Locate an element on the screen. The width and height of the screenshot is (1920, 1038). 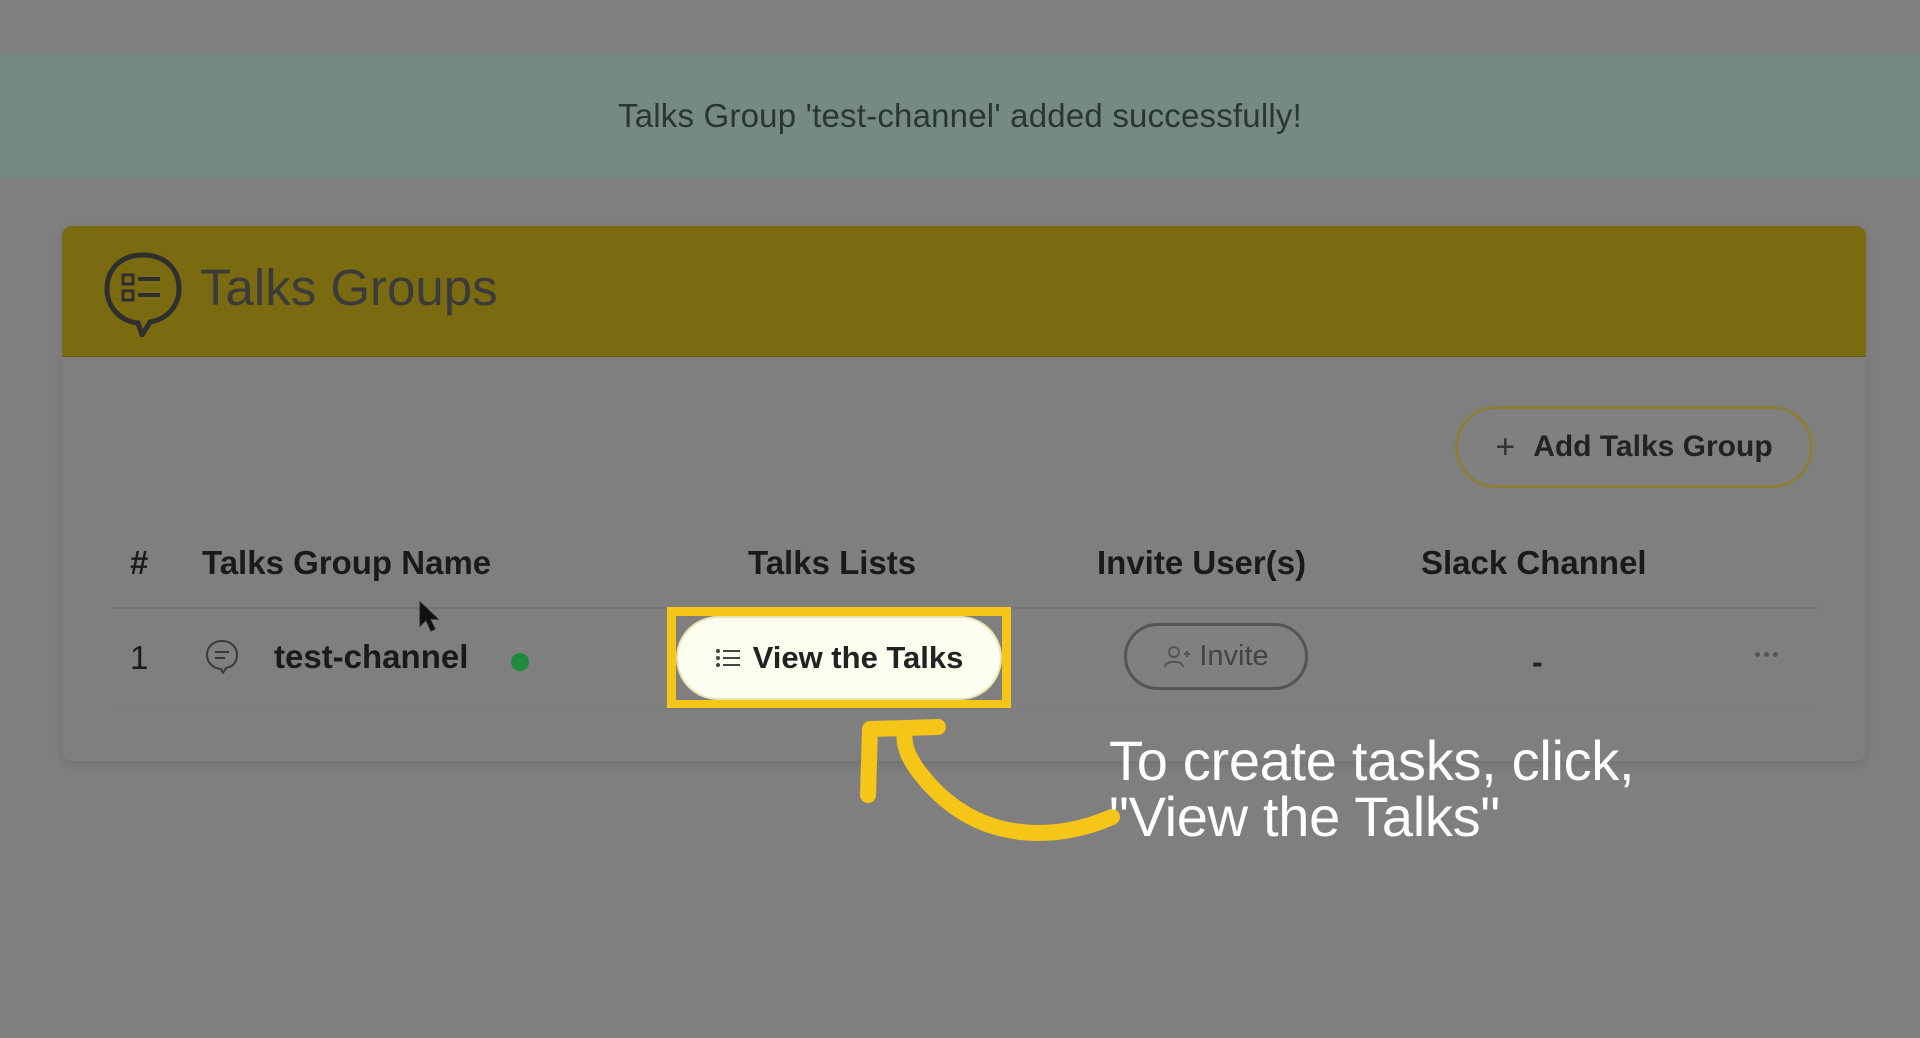
invite-button: Invite is located at coordinates (1216, 656).